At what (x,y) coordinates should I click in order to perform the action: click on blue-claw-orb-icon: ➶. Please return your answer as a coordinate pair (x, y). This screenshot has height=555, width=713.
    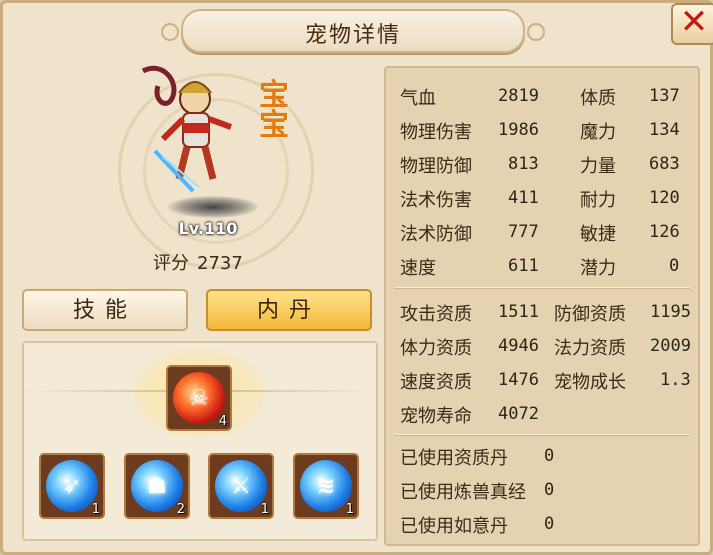
    Looking at the image, I should click on (72, 486).